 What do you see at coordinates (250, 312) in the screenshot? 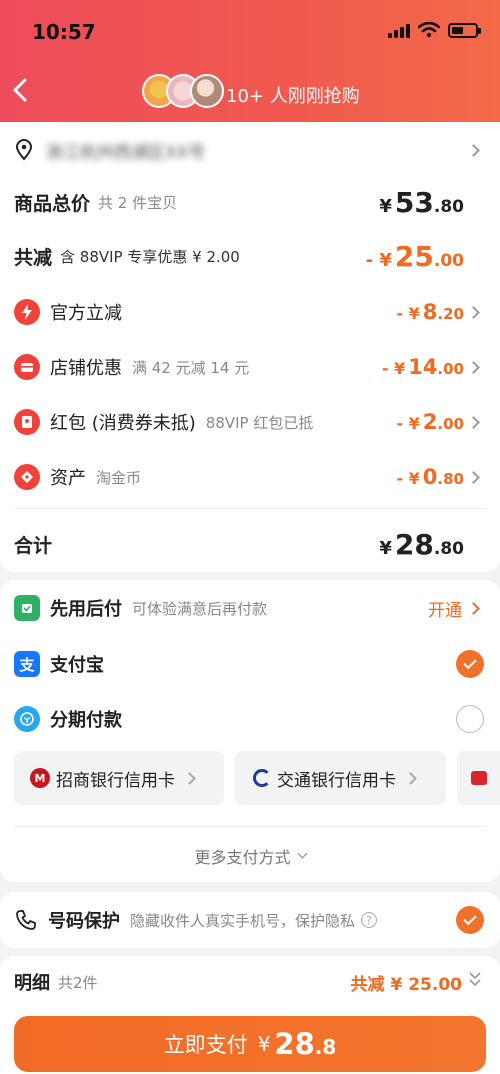
I see `discount-row-official: 官方立减 - ¥8.20` at bounding box center [250, 312].